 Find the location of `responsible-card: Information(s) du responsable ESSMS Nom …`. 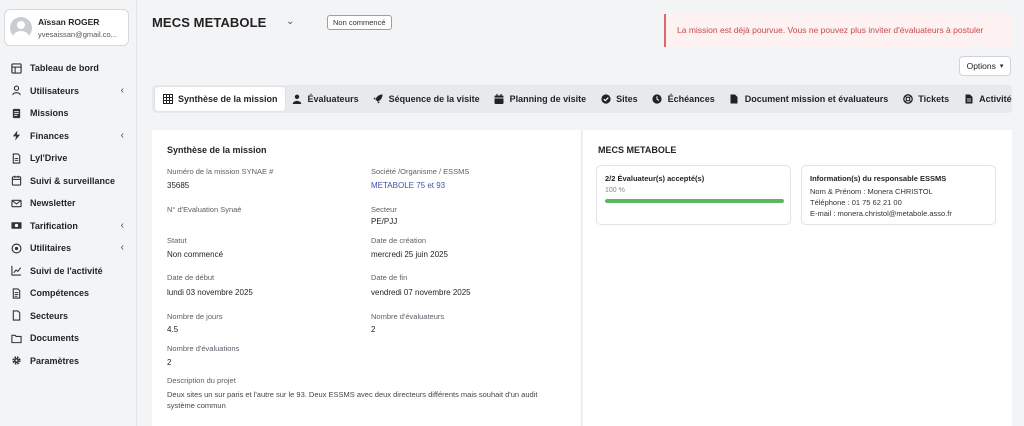

responsible-card: Information(s) du responsable ESSMS Nom … is located at coordinates (898, 195).